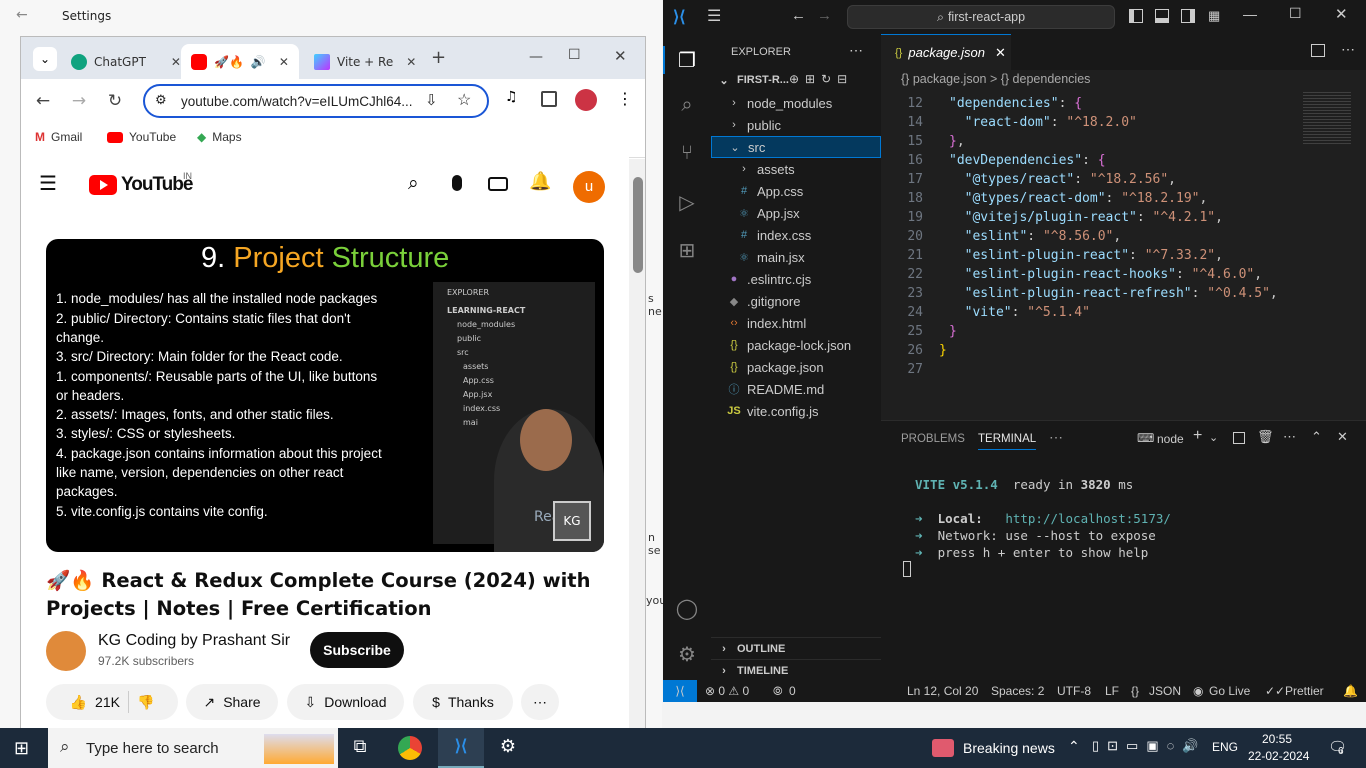 The image size is (1366, 768). Describe the element at coordinates (1136, 16) in the screenshot. I see `toggle-sidebar-icon` at that location.